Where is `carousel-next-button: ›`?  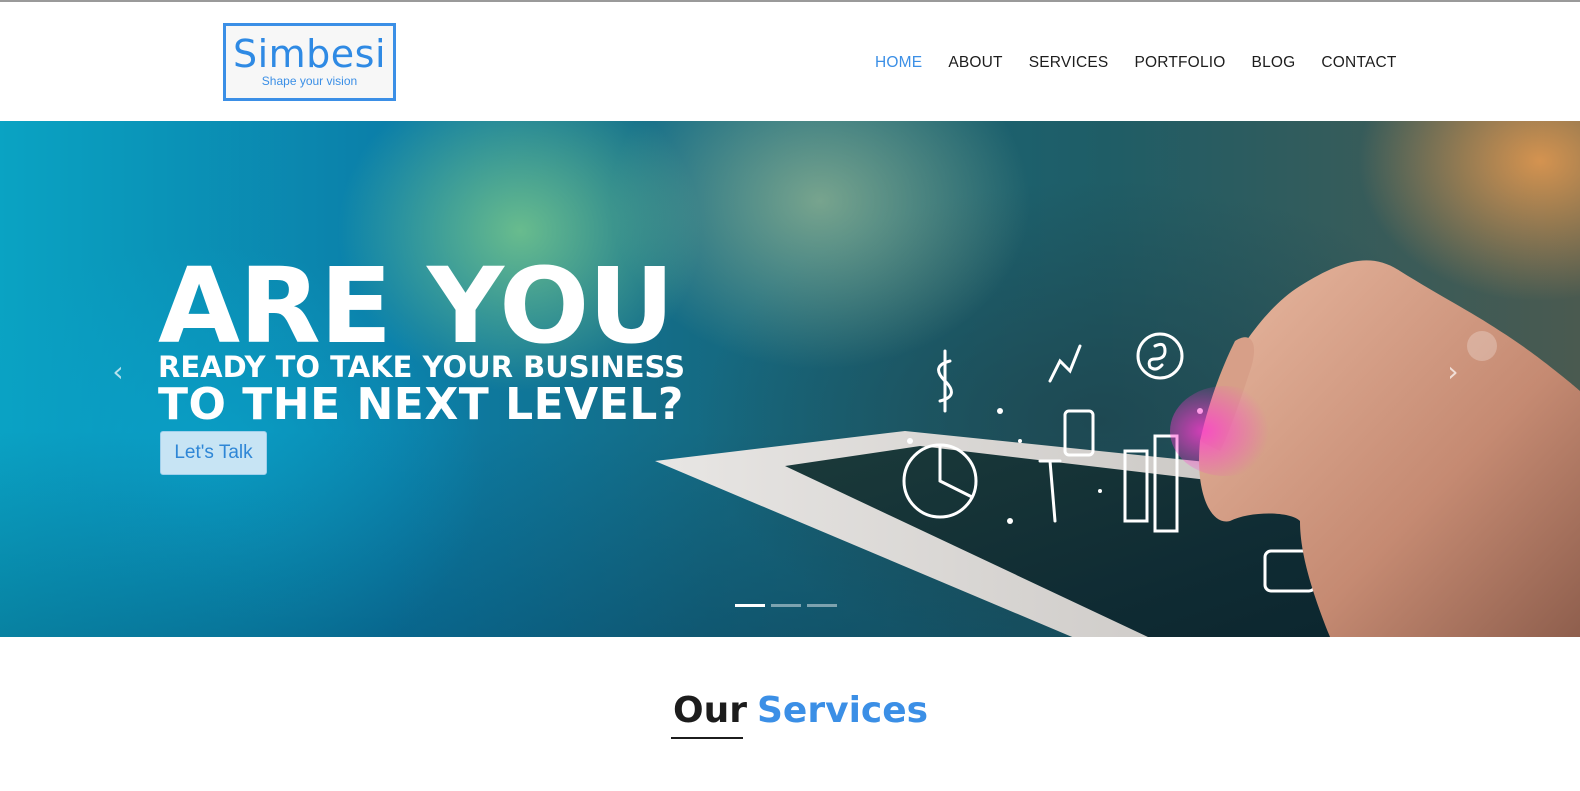 carousel-next-button: › is located at coordinates (1453, 372).